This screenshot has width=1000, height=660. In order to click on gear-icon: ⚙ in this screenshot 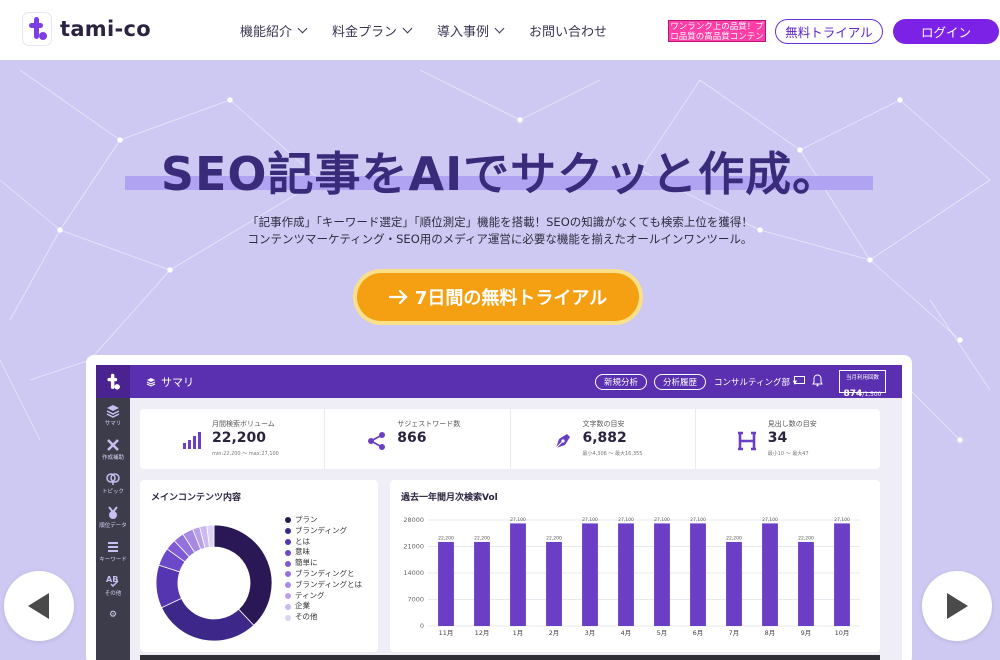, I will do `click(113, 615)`.